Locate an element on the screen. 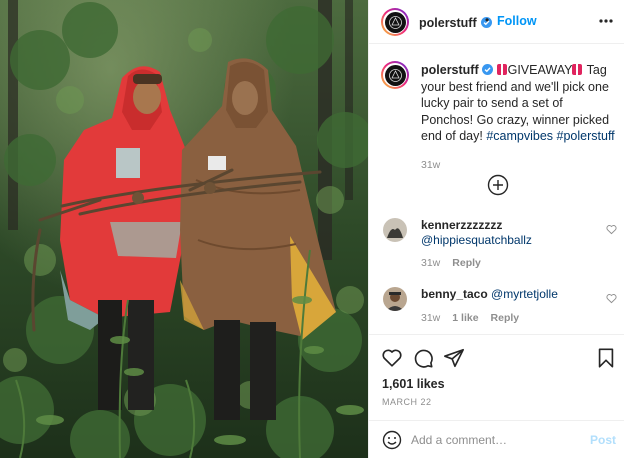  author-username: polerstuff is located at coordinates (448, 23).